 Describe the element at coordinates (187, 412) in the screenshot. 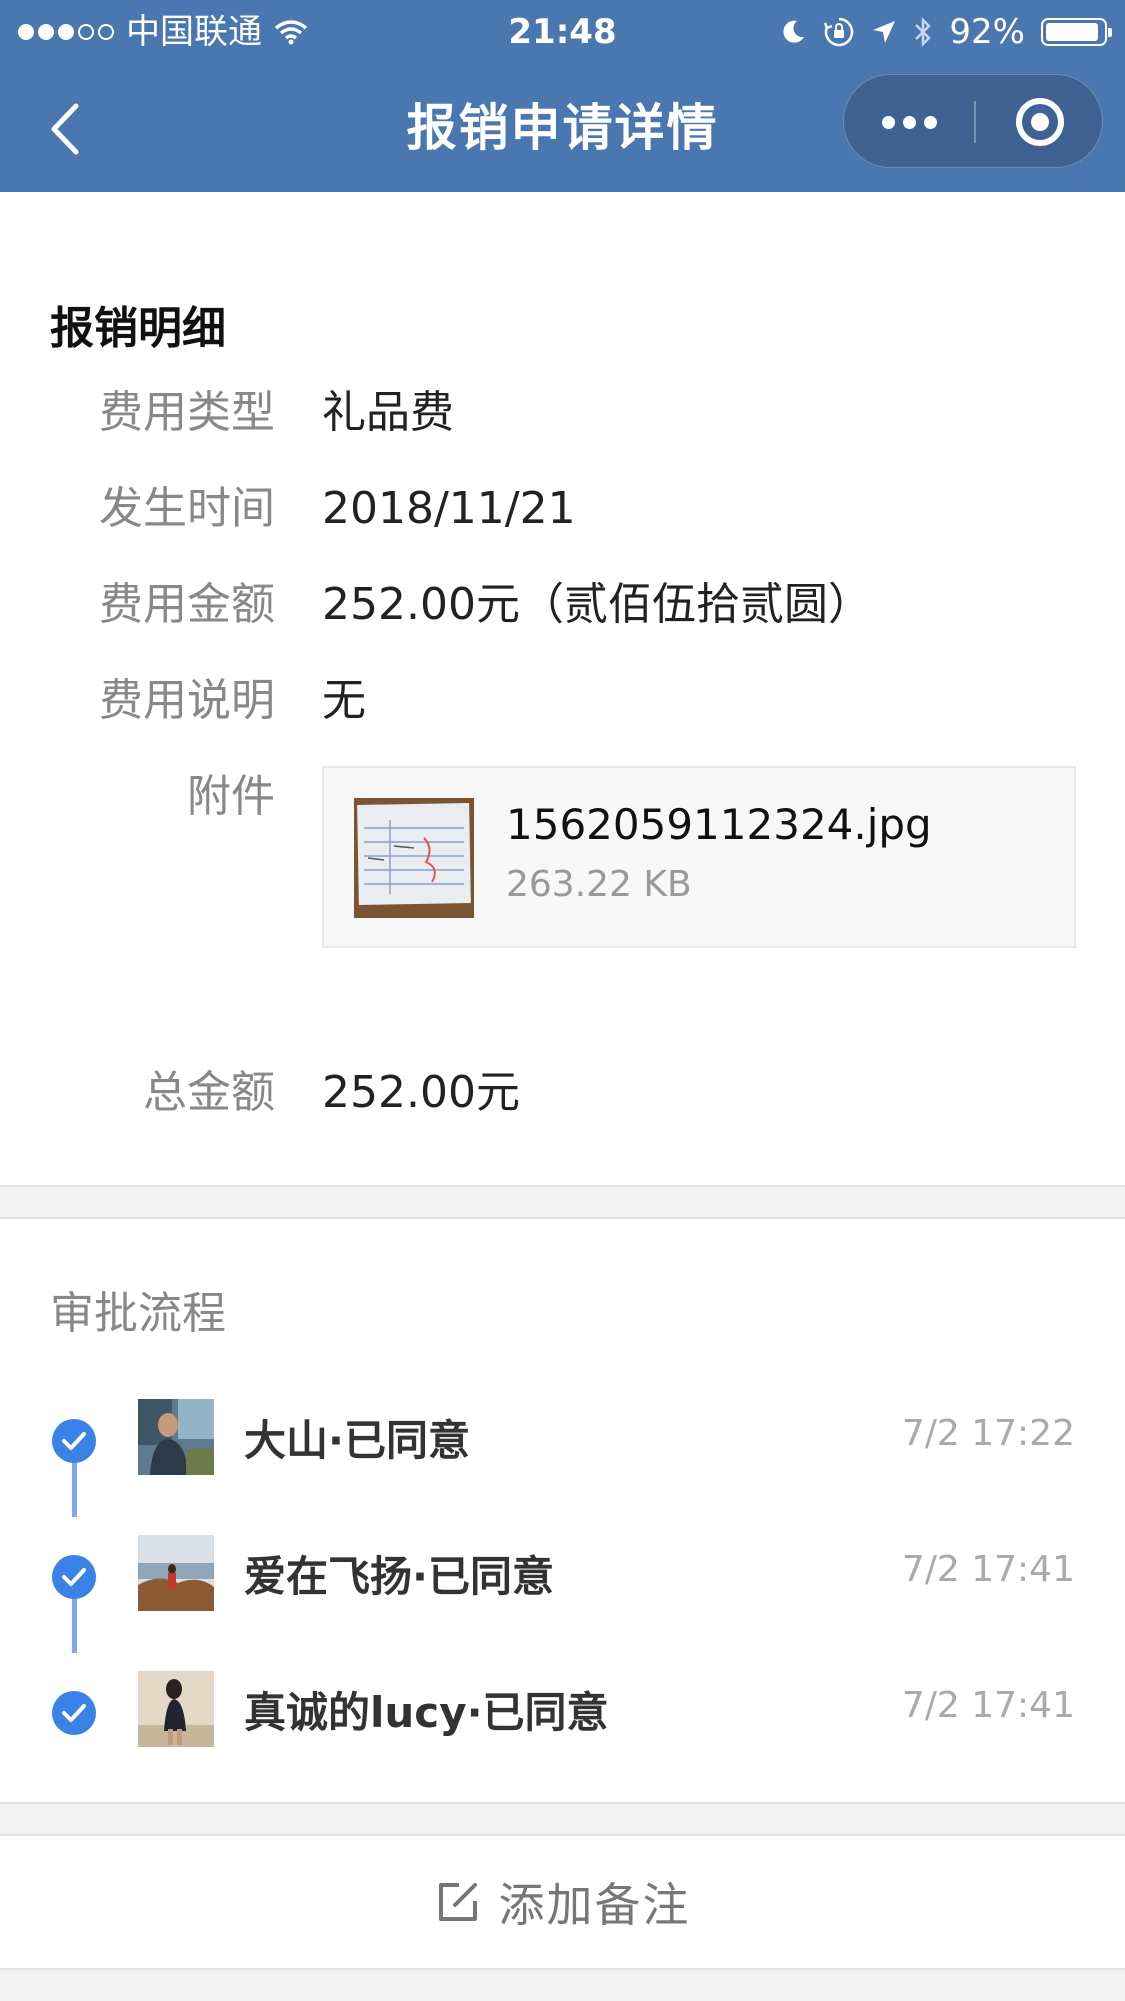

I see `field-label: 费用类型` at that location.